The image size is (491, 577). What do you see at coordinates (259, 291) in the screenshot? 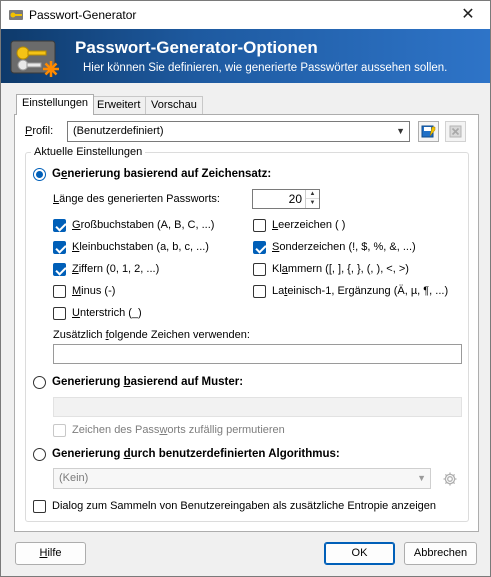
I see `latin1-checkbox` at bounding box center [259, 291].